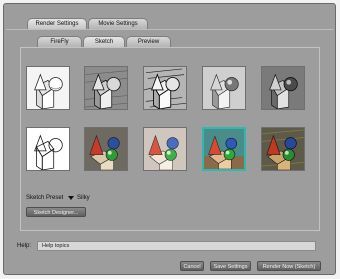 The image size is (340, 279). Describe the element at coordinates (289, 266) in the screenshot. I see `render-now-button: Render Now (Sketch)` at that location.